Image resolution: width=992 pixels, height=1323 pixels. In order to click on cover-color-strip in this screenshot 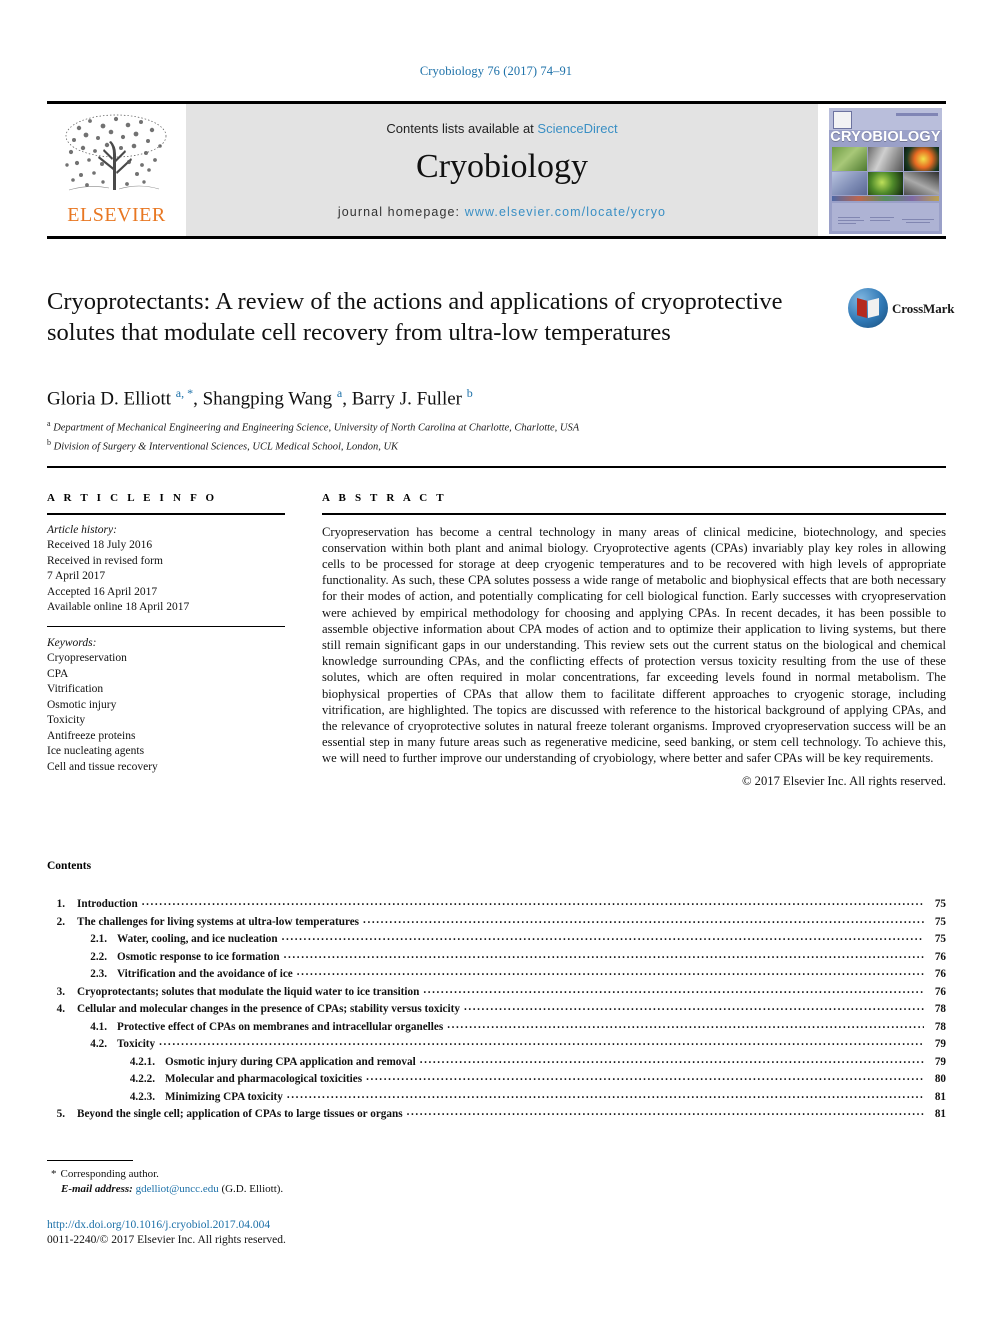, I will do `click(885, 198)`.